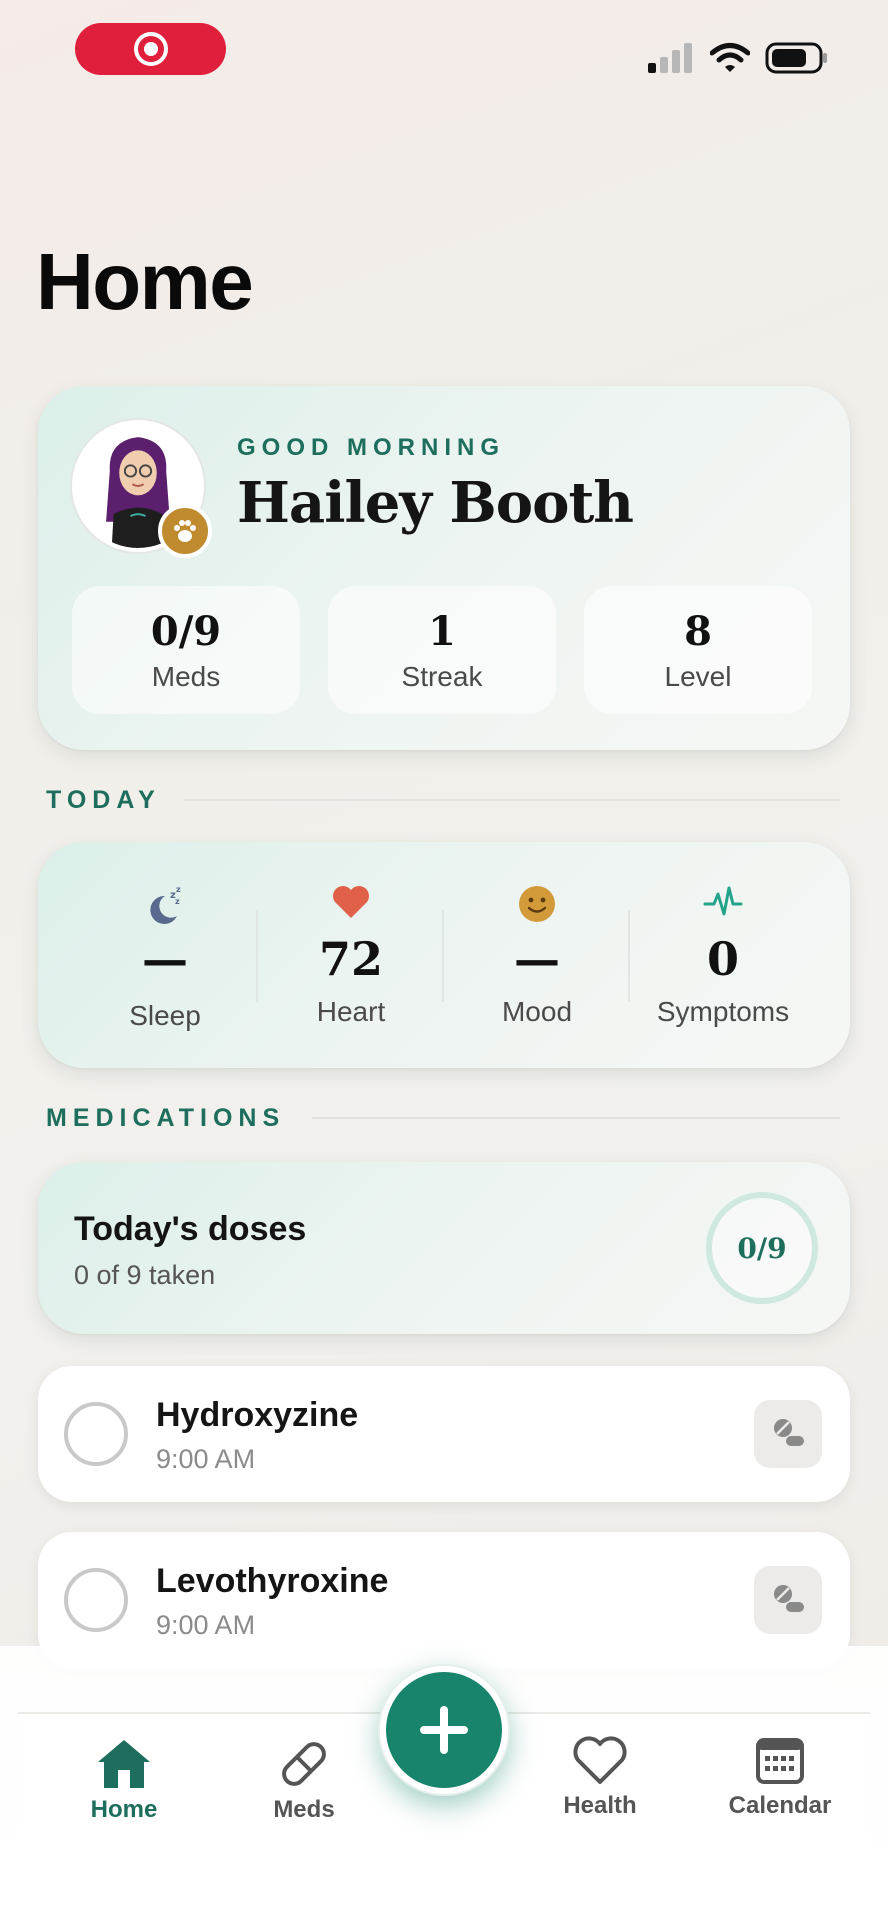 This screenshot has height=1920, width=888. Describe the element at coordinates (600, 1805) in the screenshot. I see `tab-label: Health` at that location.